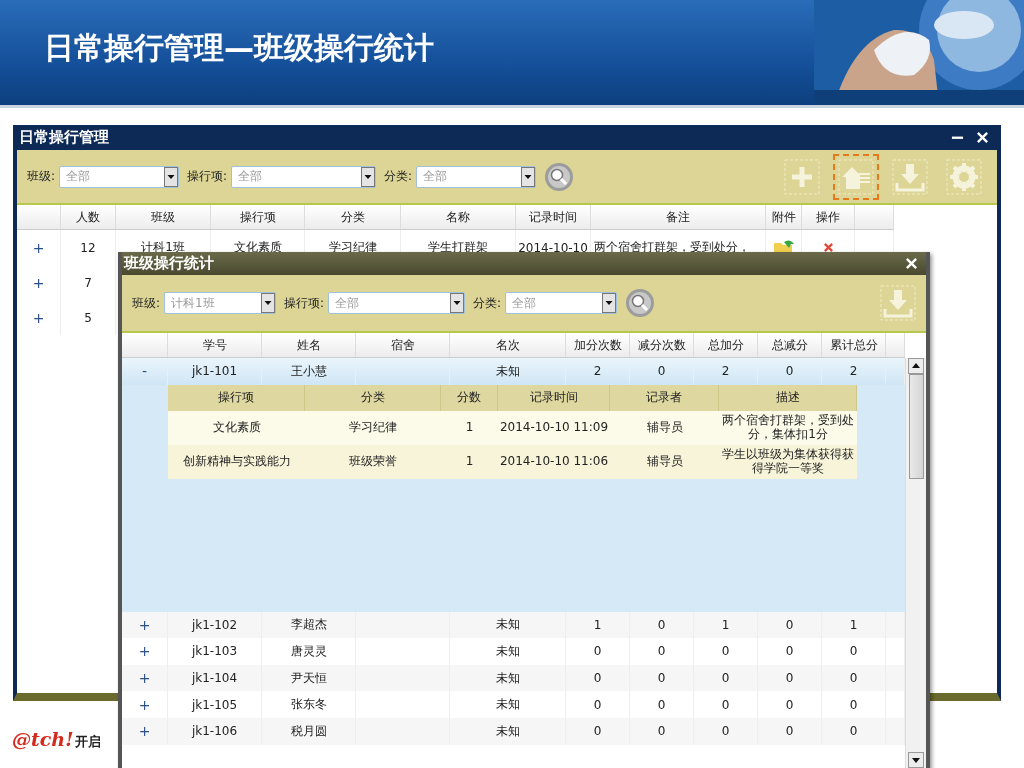 Image resolution: width=1024 pixels, height=768 pixels. I want to click on column-header: 班级, so click(163, 217).